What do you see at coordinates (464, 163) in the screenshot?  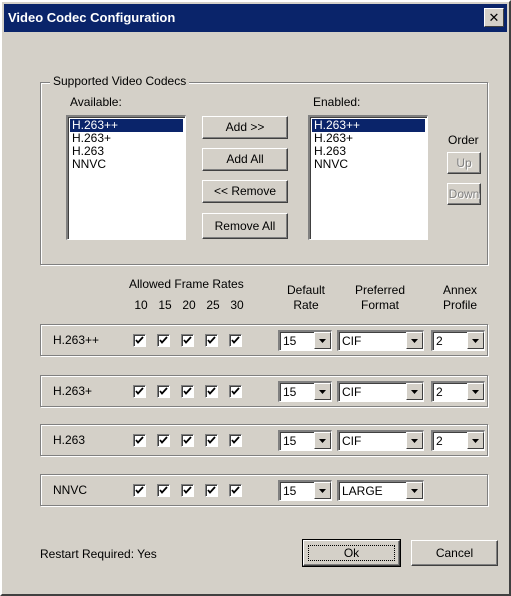 I see `order-up-button: Up` at bounding box center [464, 163].